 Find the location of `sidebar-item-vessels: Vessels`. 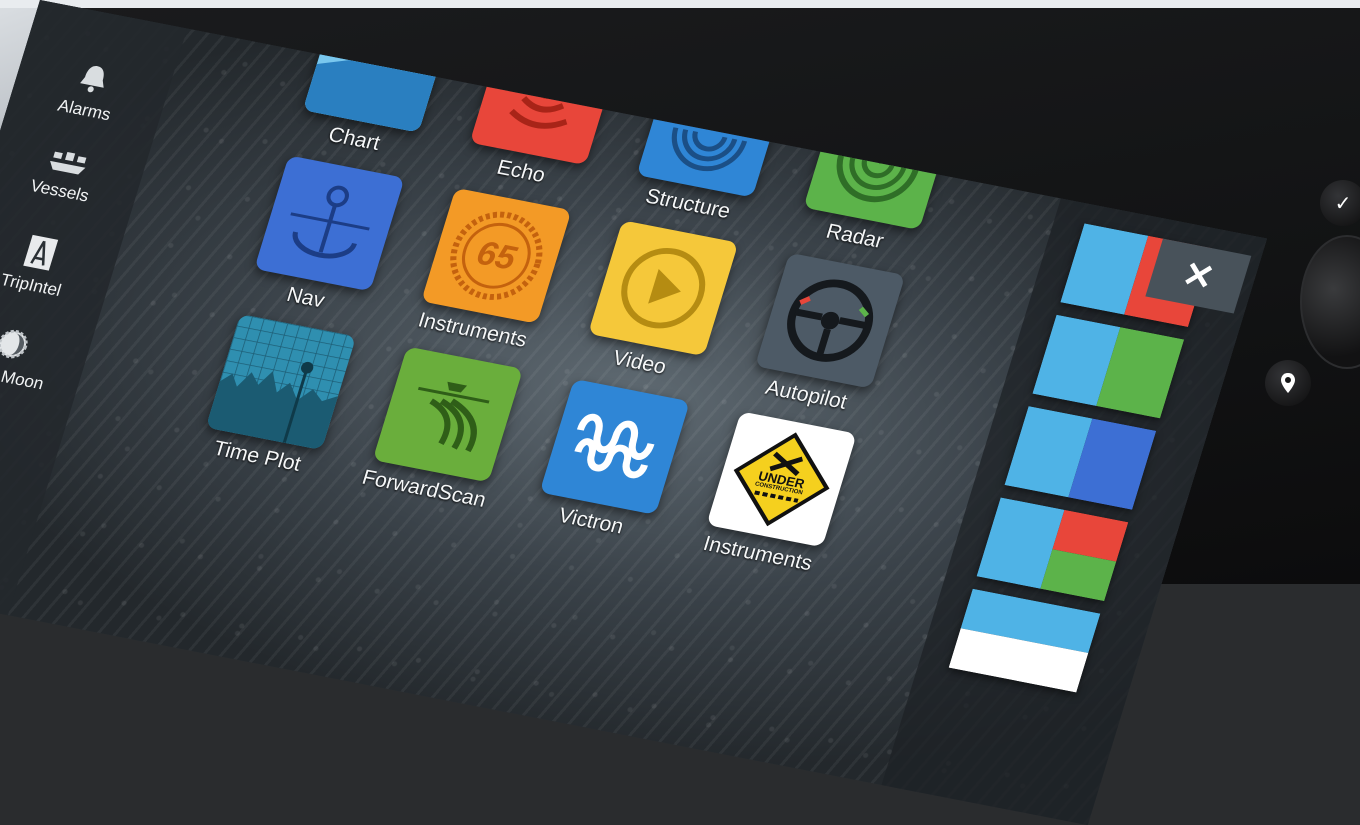

sidebar-item-vessels: Vessels is located at coordinates (68, 175).